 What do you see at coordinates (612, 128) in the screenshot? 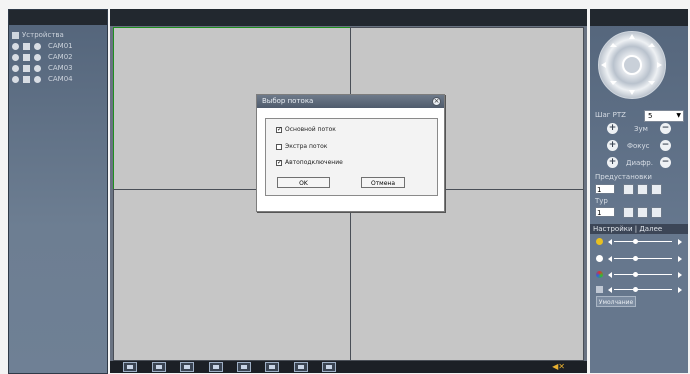
I see `zoom-in-icon: +` at bounding box center [612, 128].